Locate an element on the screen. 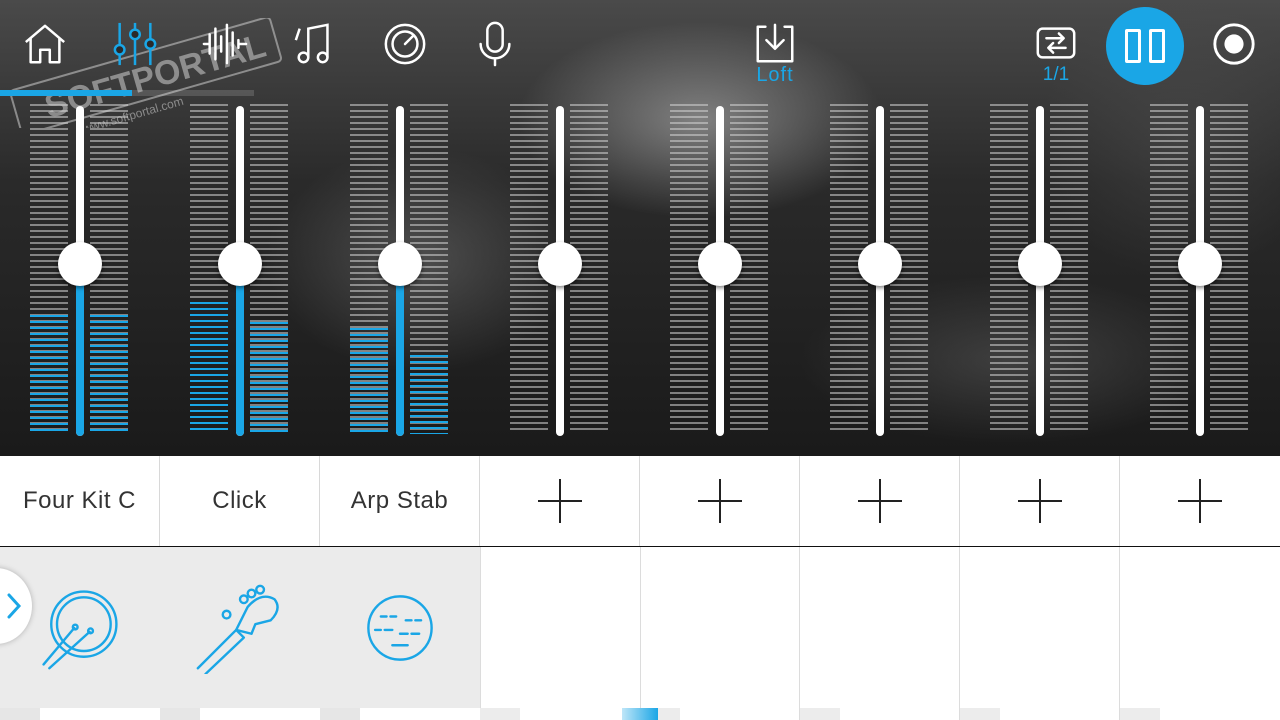 This screenshot has height=720, width=1280. record-input-tab-button is located at coordinates (495, 44).